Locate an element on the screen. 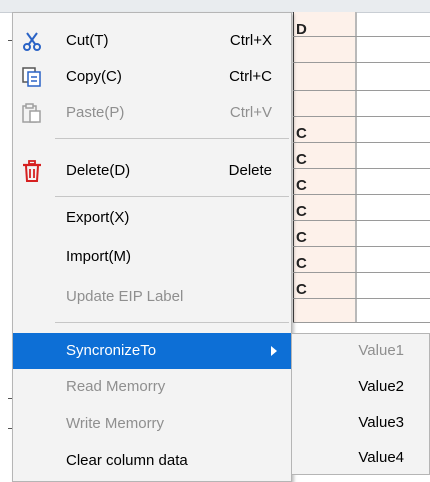 The image size is (430, 482). submenu-item-label: Value1 is located at coordinates (381, 350).